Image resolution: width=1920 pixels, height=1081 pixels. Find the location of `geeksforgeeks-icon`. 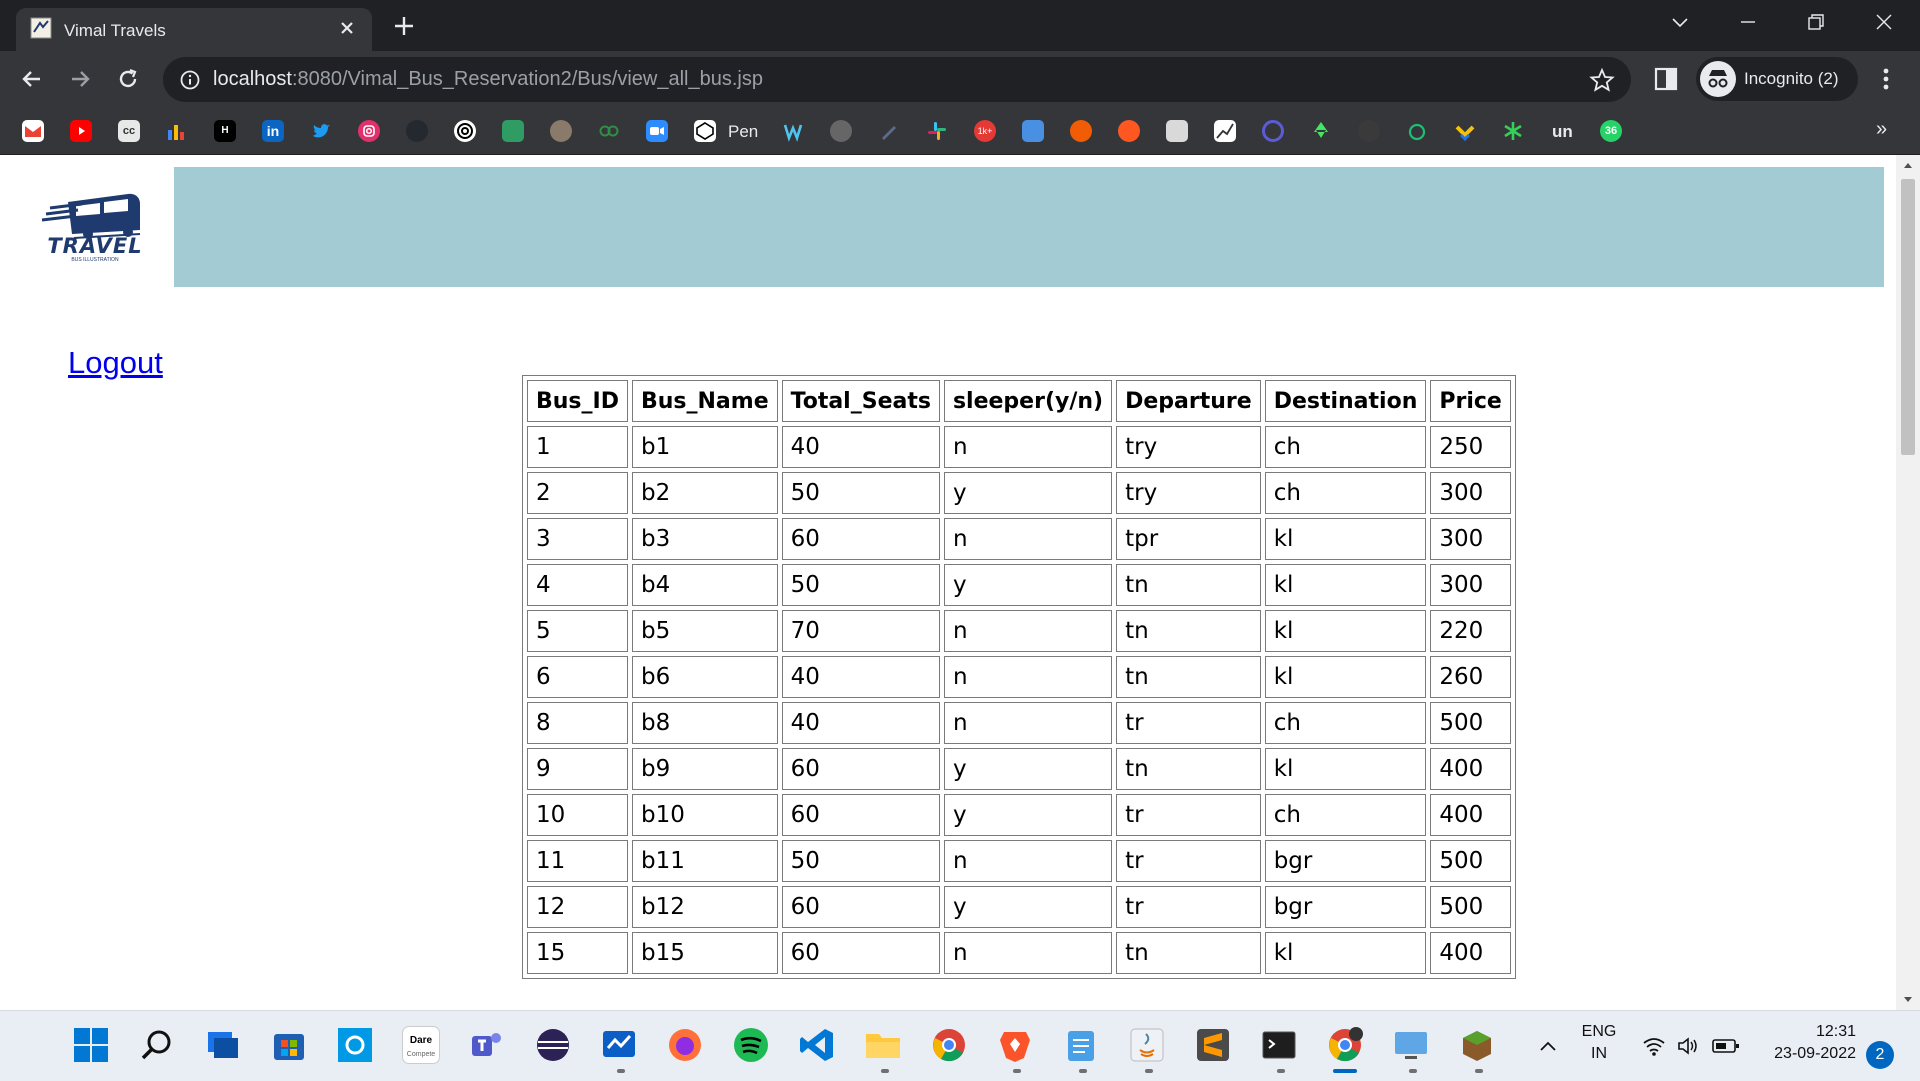

geeksforgeeks-icon is located at coordinates (609, 131).